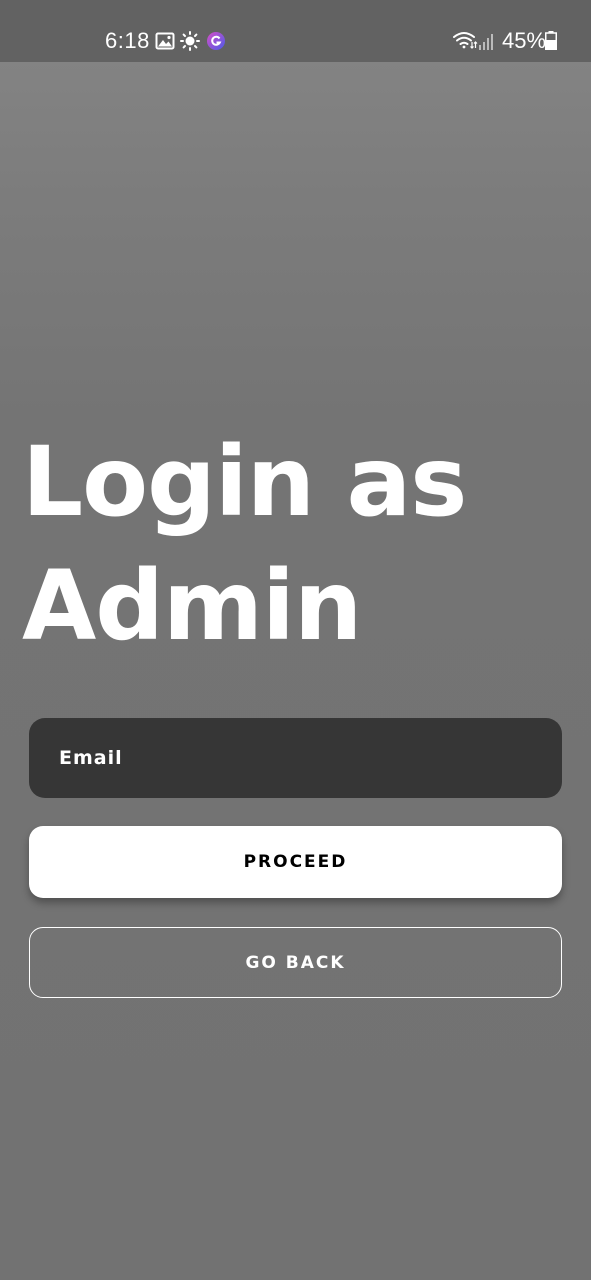  Describe the element at coordinates (295, 962) in the screenshot. I see `go-back-button: GO BACK` at that location.